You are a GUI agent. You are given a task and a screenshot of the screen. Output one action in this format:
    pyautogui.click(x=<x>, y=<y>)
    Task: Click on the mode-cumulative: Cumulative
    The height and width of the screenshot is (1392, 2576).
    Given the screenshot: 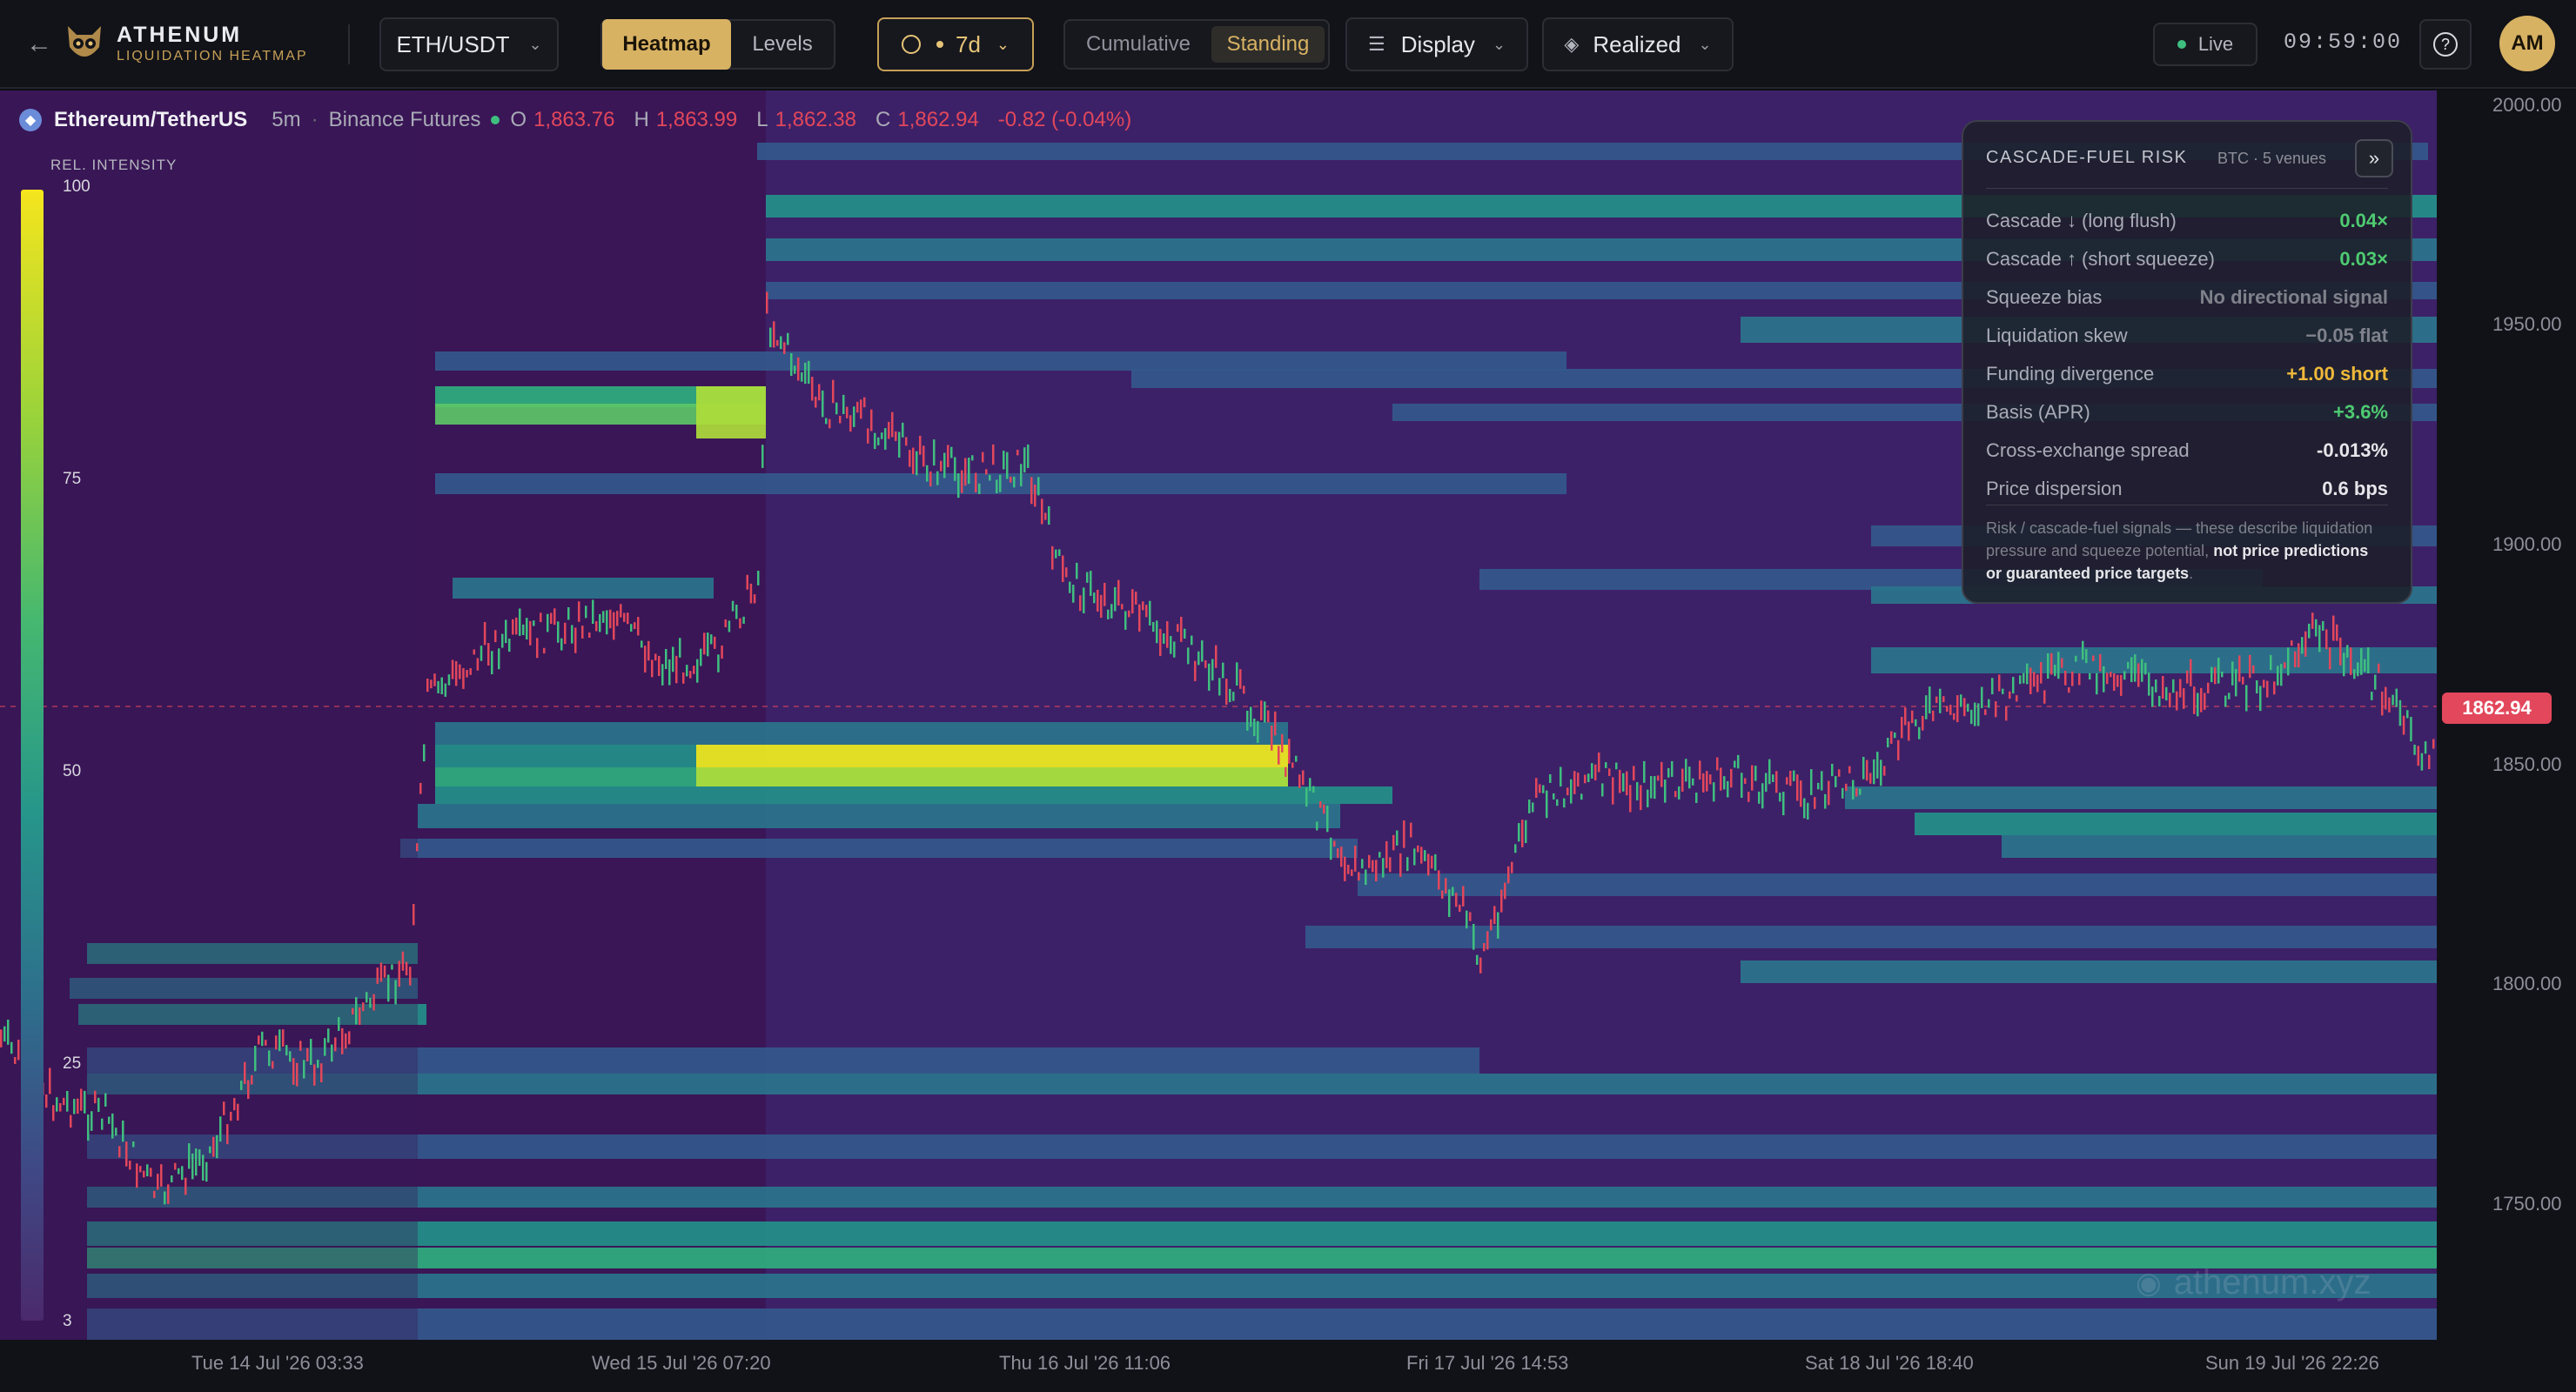 What is the action you would take?
    pyautogui.click(x=1138, y=44)
    